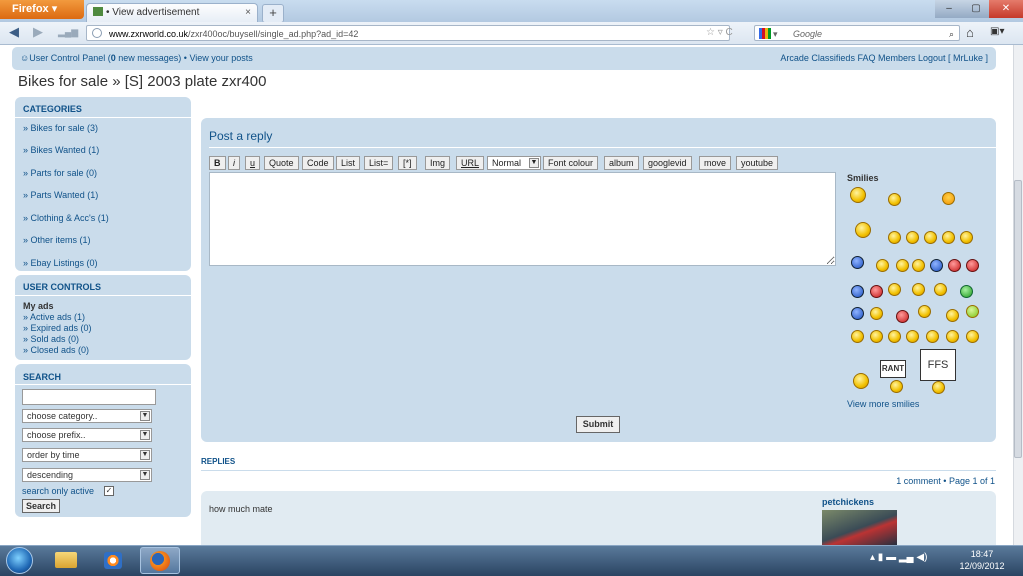 The height and width of the screenshot is (576, 1023). What do you see at coordinates (976, 9) in the screenshot?
I see `maximize-window-button: ▢` at bounding box center [976, 9].